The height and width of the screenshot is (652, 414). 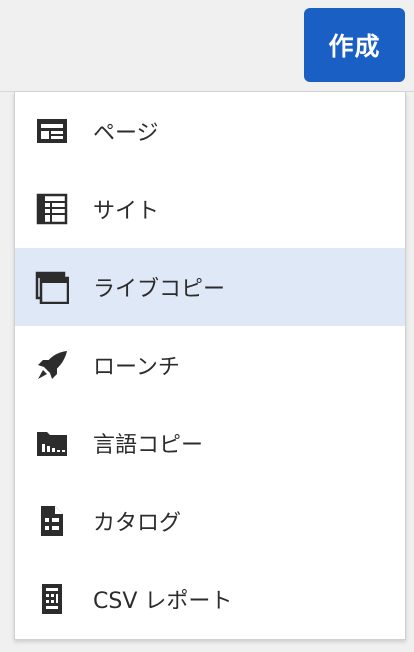 What do you see at coordinates (159, 289) in the screenshot?
I see `menu-item-label: ライブコピー` at bounding box center [159, 289].